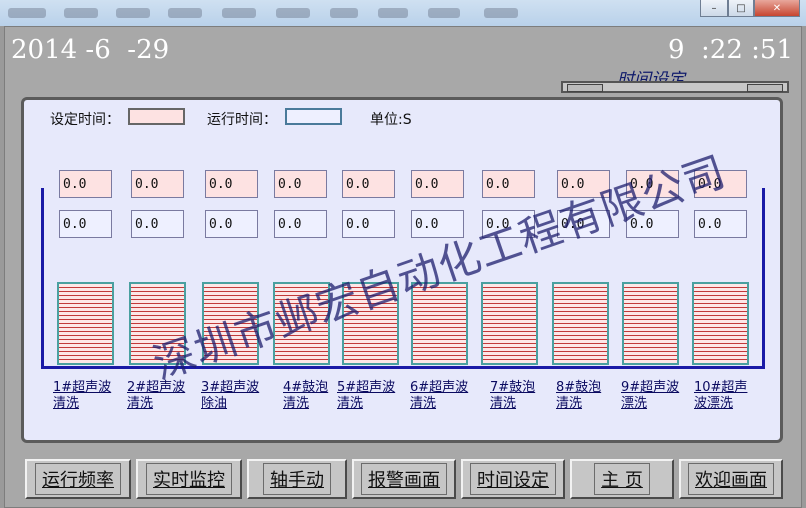 Image resolution: width=806 pixels, height=508 pixels. Describe the element at coordinates (675, 87) in the screenshot. I see `title-bar-decoration` at that location.